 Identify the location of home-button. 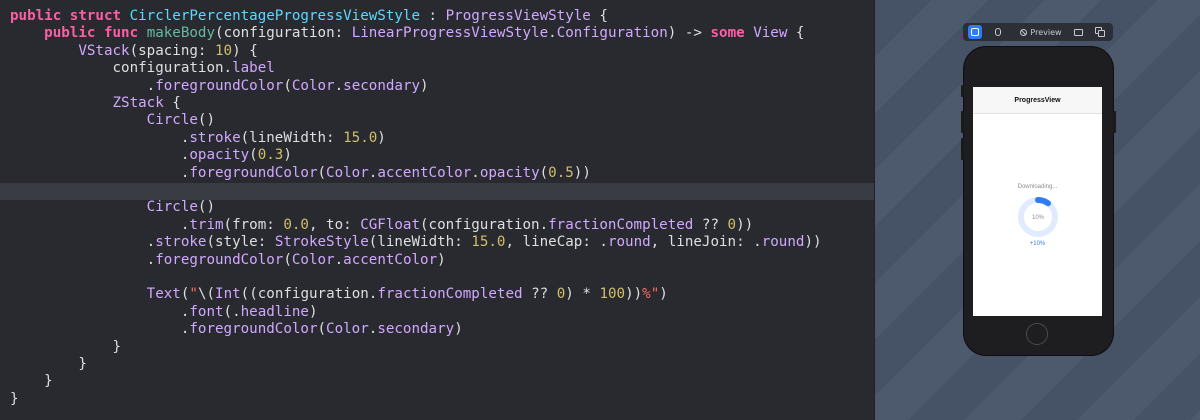
(1037, 334).